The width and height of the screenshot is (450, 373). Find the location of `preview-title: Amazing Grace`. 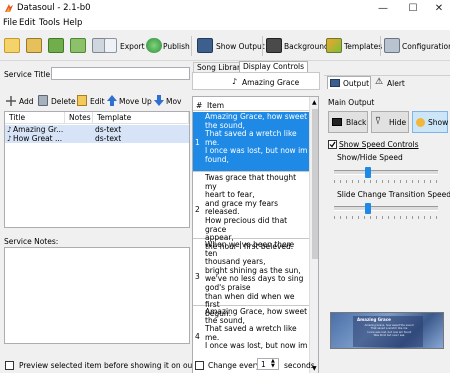

preview-title: Amazing Grace is located at coordinates (374, 319).